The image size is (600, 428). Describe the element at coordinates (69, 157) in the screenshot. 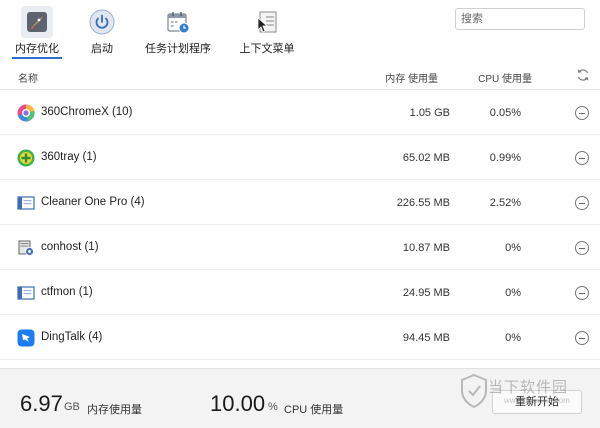

I see `process-name: 360tray (1)` at that location.